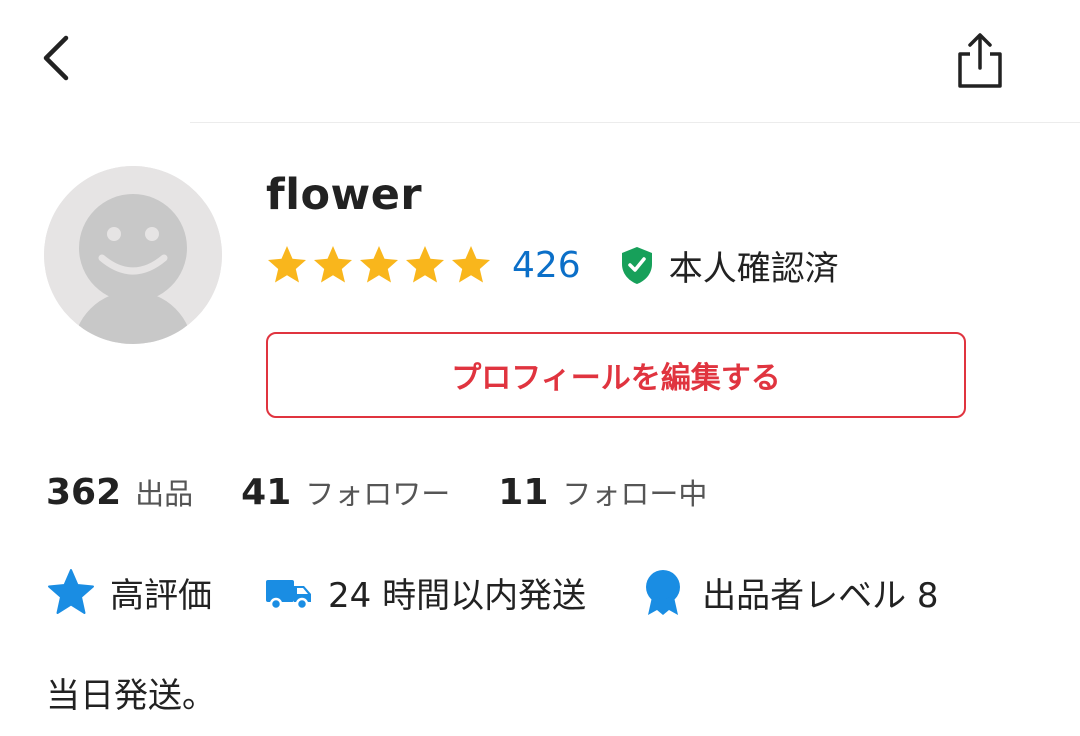 Image resolution: width=1080 pixels, height=736 pixels. Describe the element at coordinates (457, 595) in the screenshot. I see `badge-label: 24 時間以内発送` at that location.